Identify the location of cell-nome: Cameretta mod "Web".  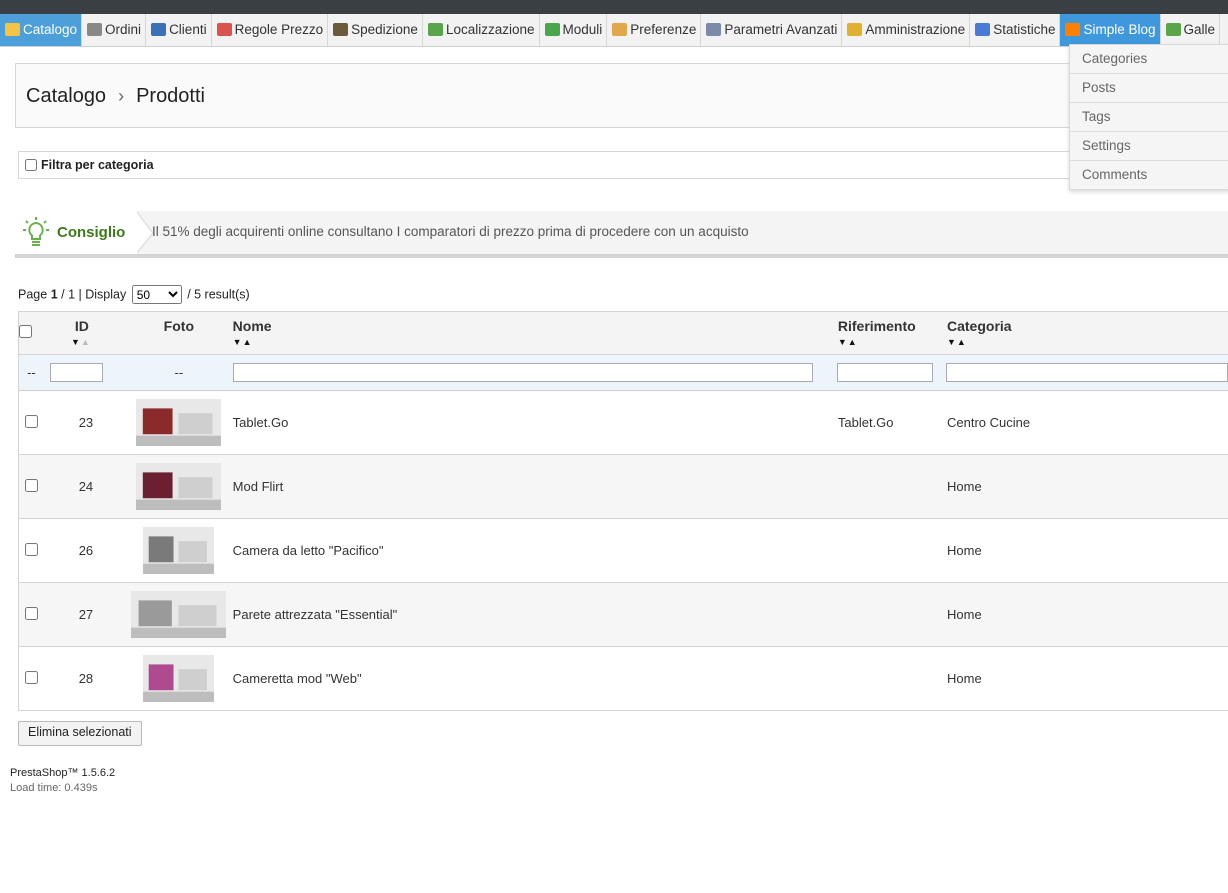
(532, 678).